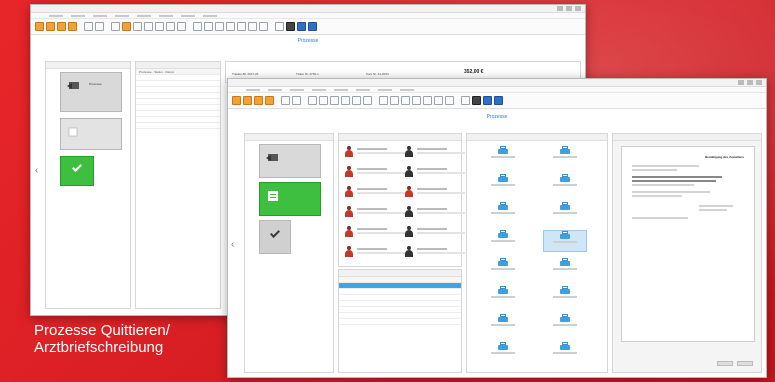  What do you see at coordinates (36, 170) in the screenshot?
I see `back-prev-arrow: ‹` at bounding box center [36, 170].